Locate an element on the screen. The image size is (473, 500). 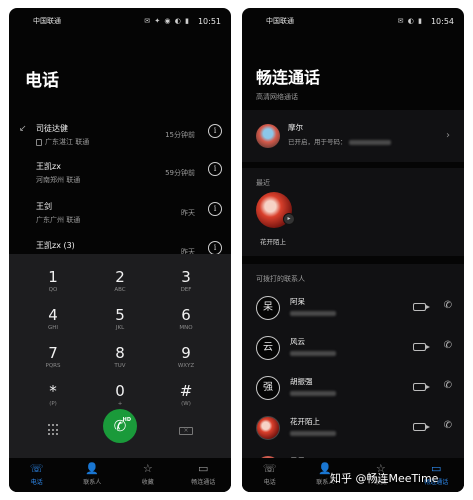
dial-key: 1 QO is located at coordinates (53, 285).